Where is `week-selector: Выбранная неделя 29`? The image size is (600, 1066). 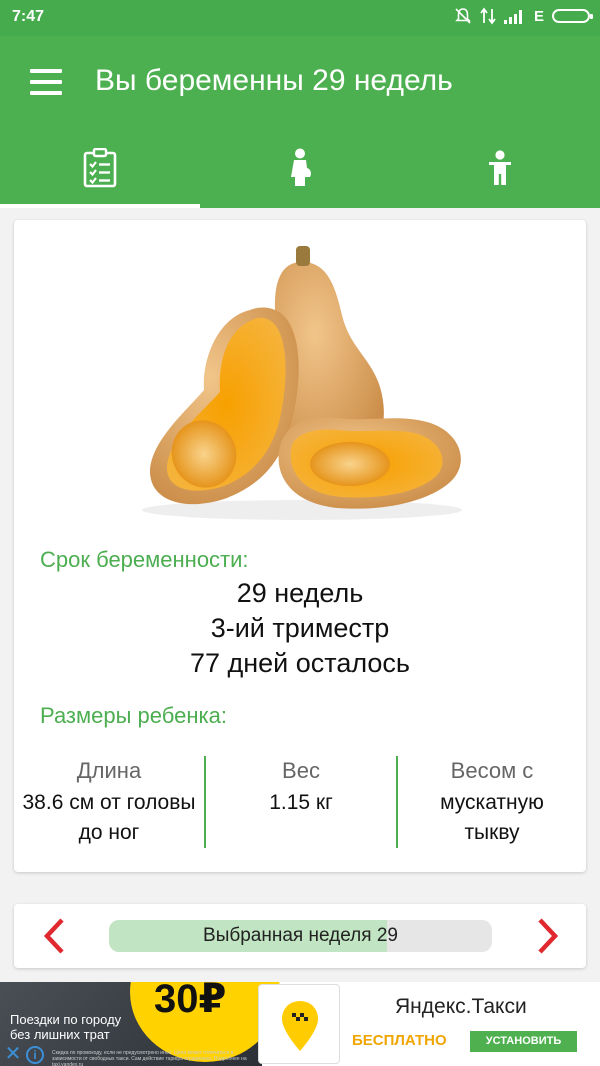
week-selector: Выбранная неделя 29 is located at coordinates (300, 936).